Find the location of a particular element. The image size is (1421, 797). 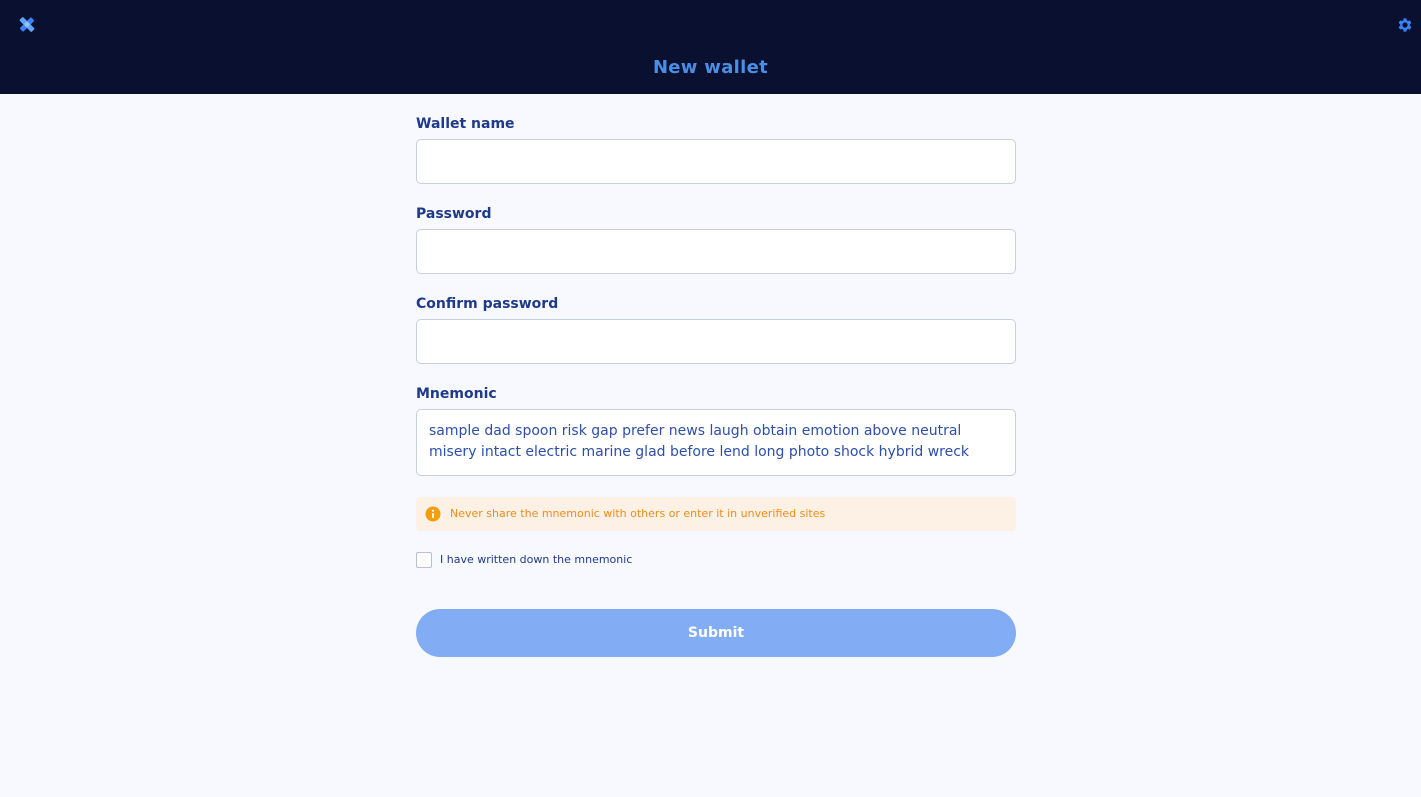

confirm-password-input is located at coordinates (716, 341).